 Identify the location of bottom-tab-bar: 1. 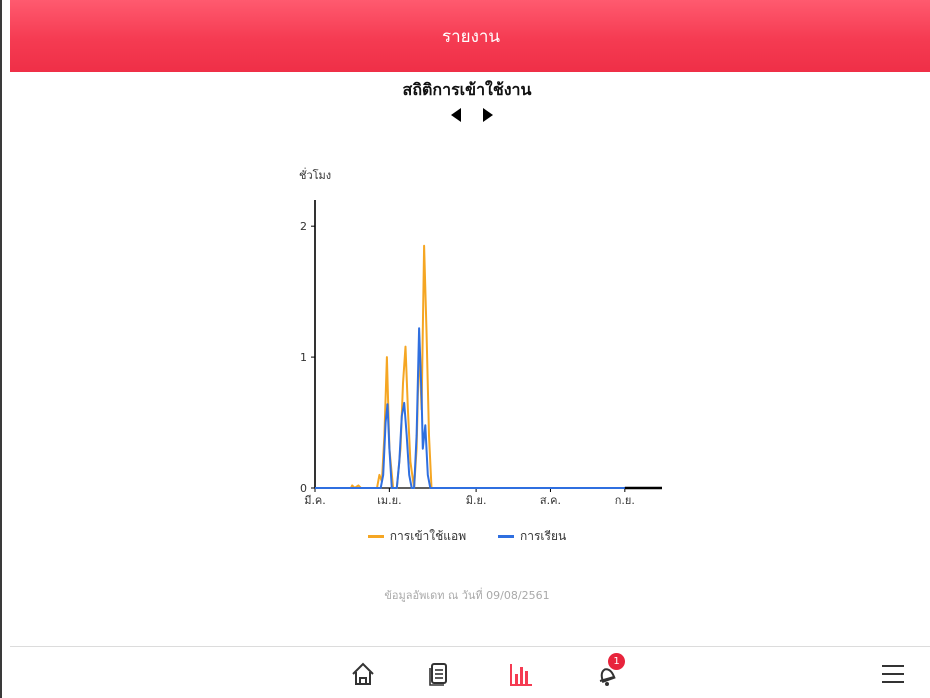
(470, 672).